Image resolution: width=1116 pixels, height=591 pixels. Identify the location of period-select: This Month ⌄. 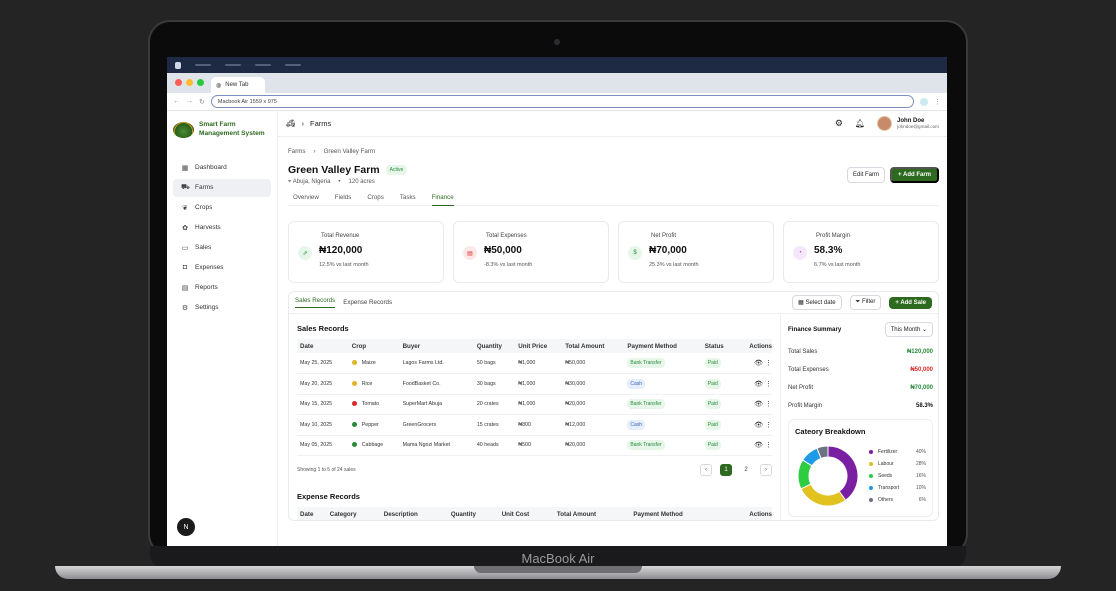
(908, 329).